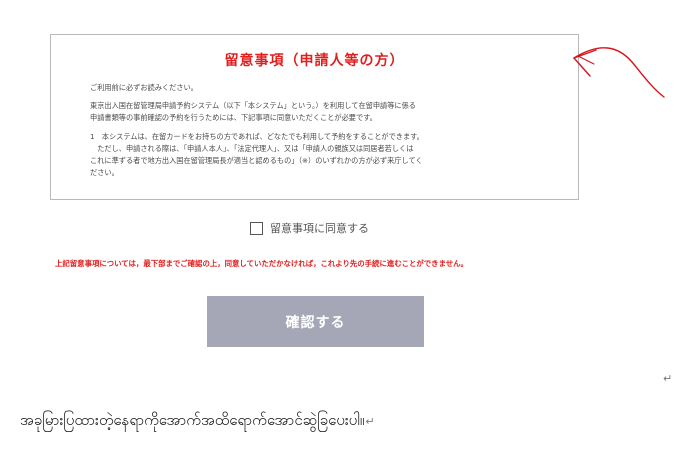 The height and width of the screenshot is (456, 687). What do you see at coordinates (319, 228) in the screenshot?
I see `agree-label: 留意事項に同意する` at bounding box center [319, 228].